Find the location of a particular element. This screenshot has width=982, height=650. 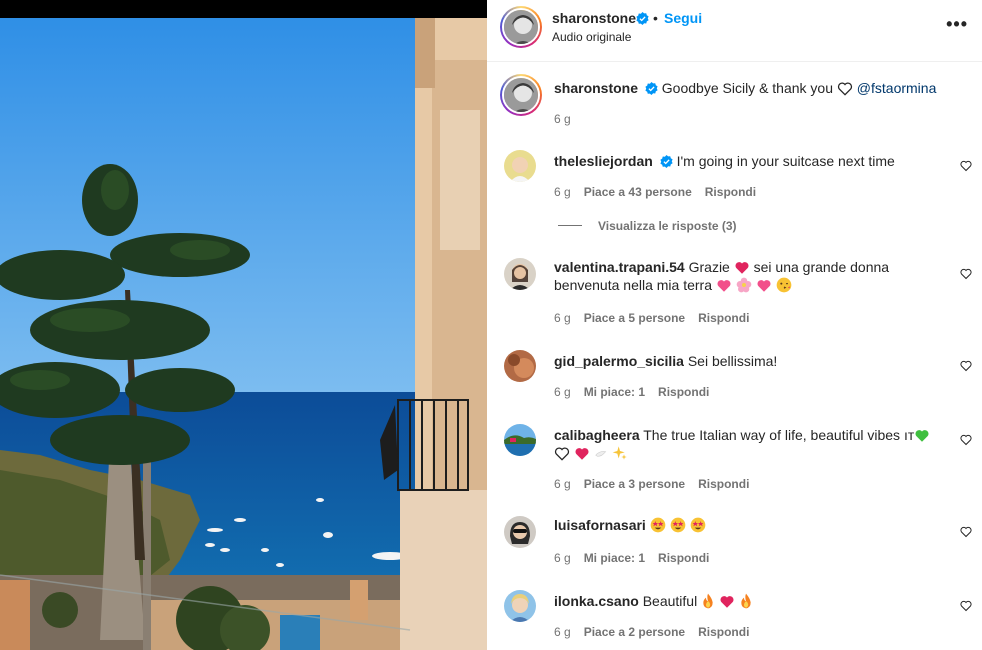

comment-text-continued: sei una grande donna is located at coordinates (821, 267).